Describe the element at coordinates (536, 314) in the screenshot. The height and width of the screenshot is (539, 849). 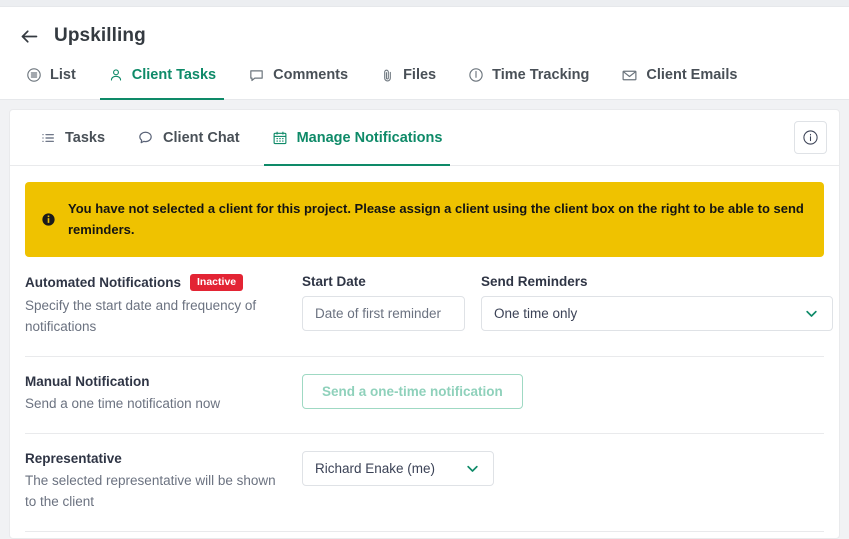
I see `send-reminders-value: One time only` at that location.